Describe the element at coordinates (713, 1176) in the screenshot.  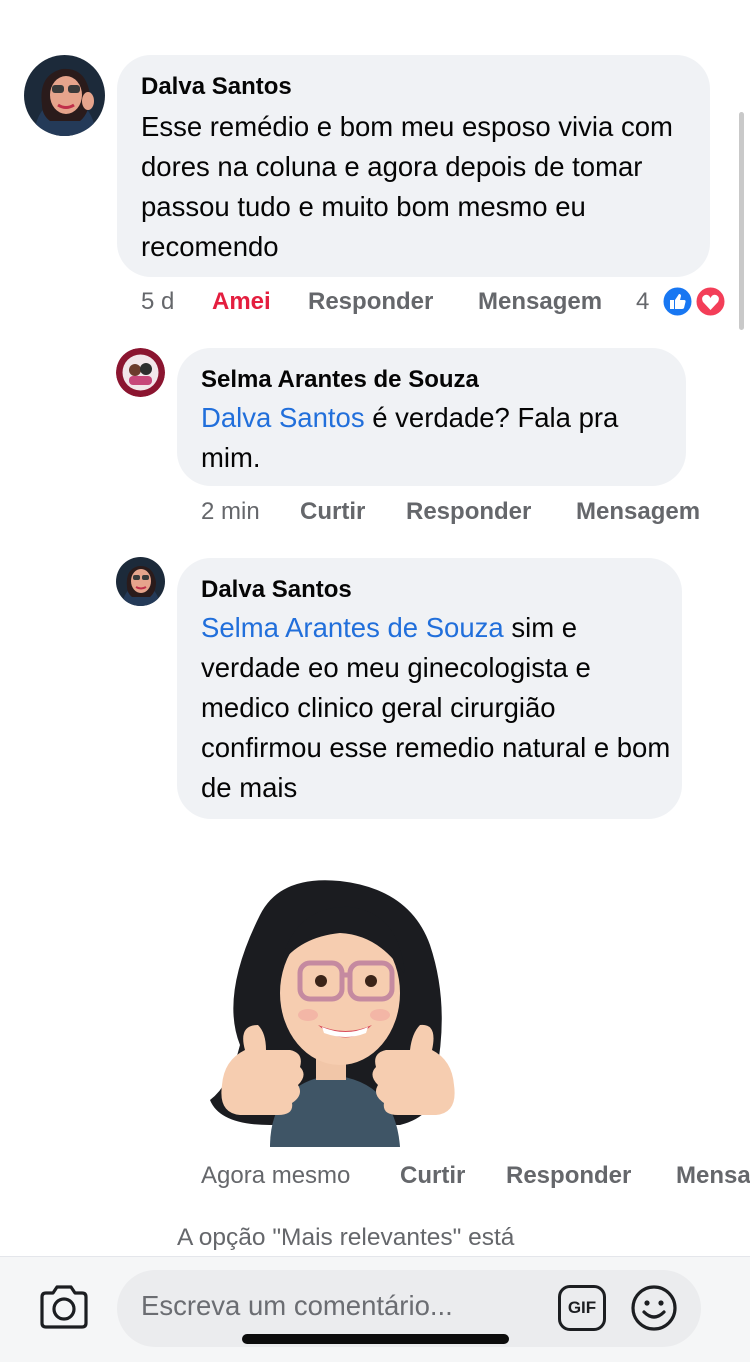
I see `message-button: Mensa` at that location.